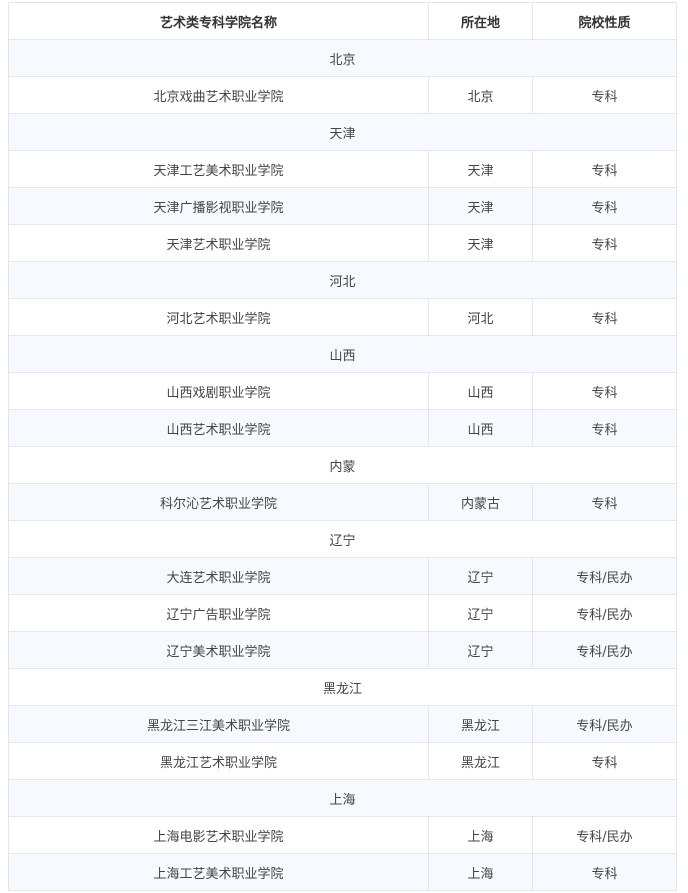 Image resolution: width=688 pixels, height=893 pixels. What do you see at coordinates (218, 95) in the screenshot?
I see `college-name-cell: 北京戏曲艺术职业学院` at bounding box center [218, 95].